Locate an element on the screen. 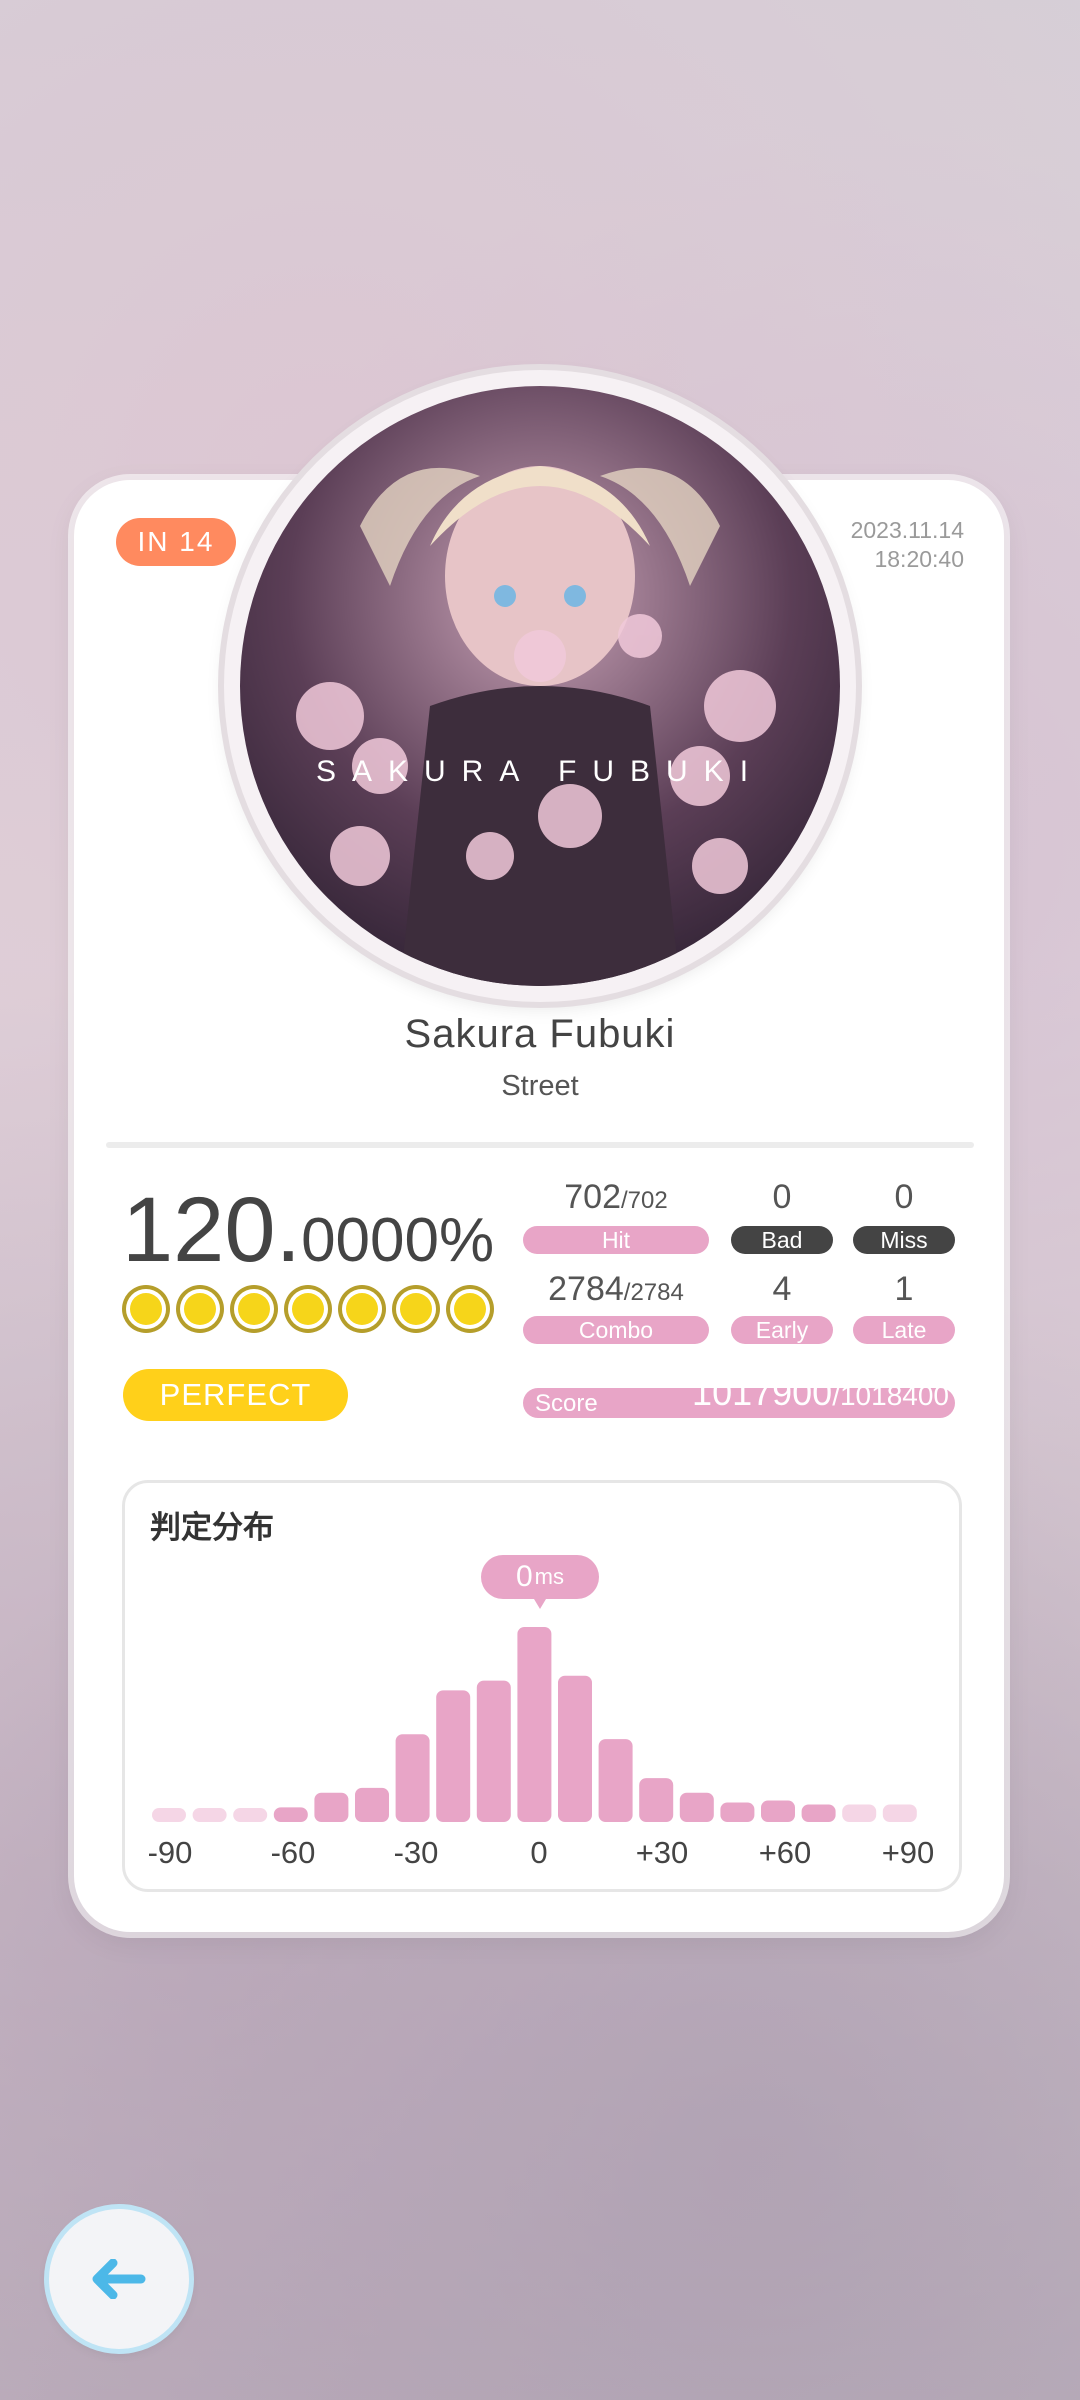  timing-histogram is located at coordinates (534, 1724).